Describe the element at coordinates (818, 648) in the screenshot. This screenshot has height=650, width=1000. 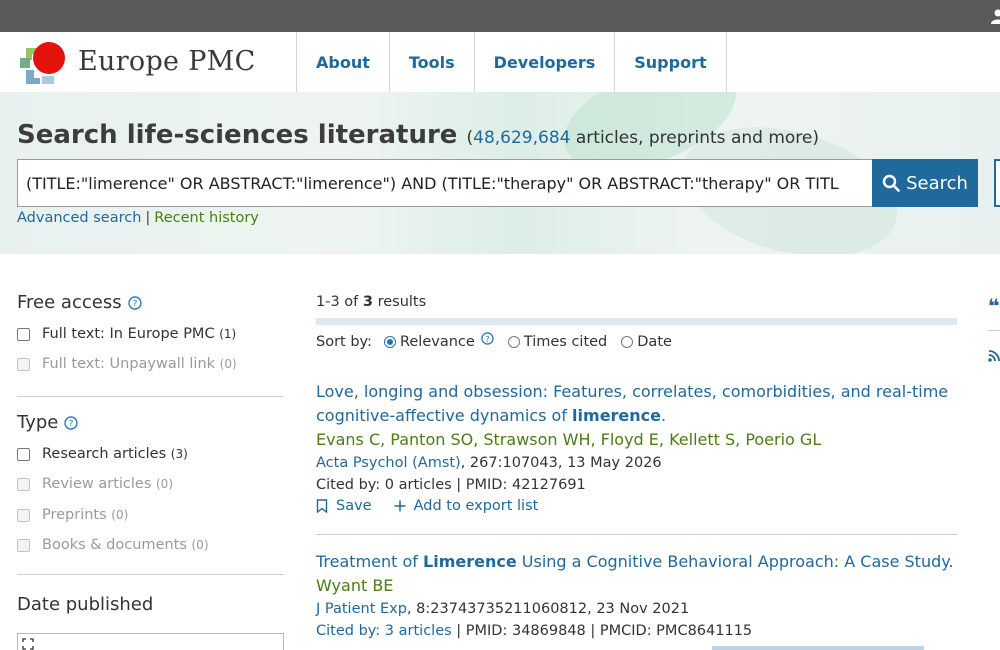
I see `preview-bar` at that location.